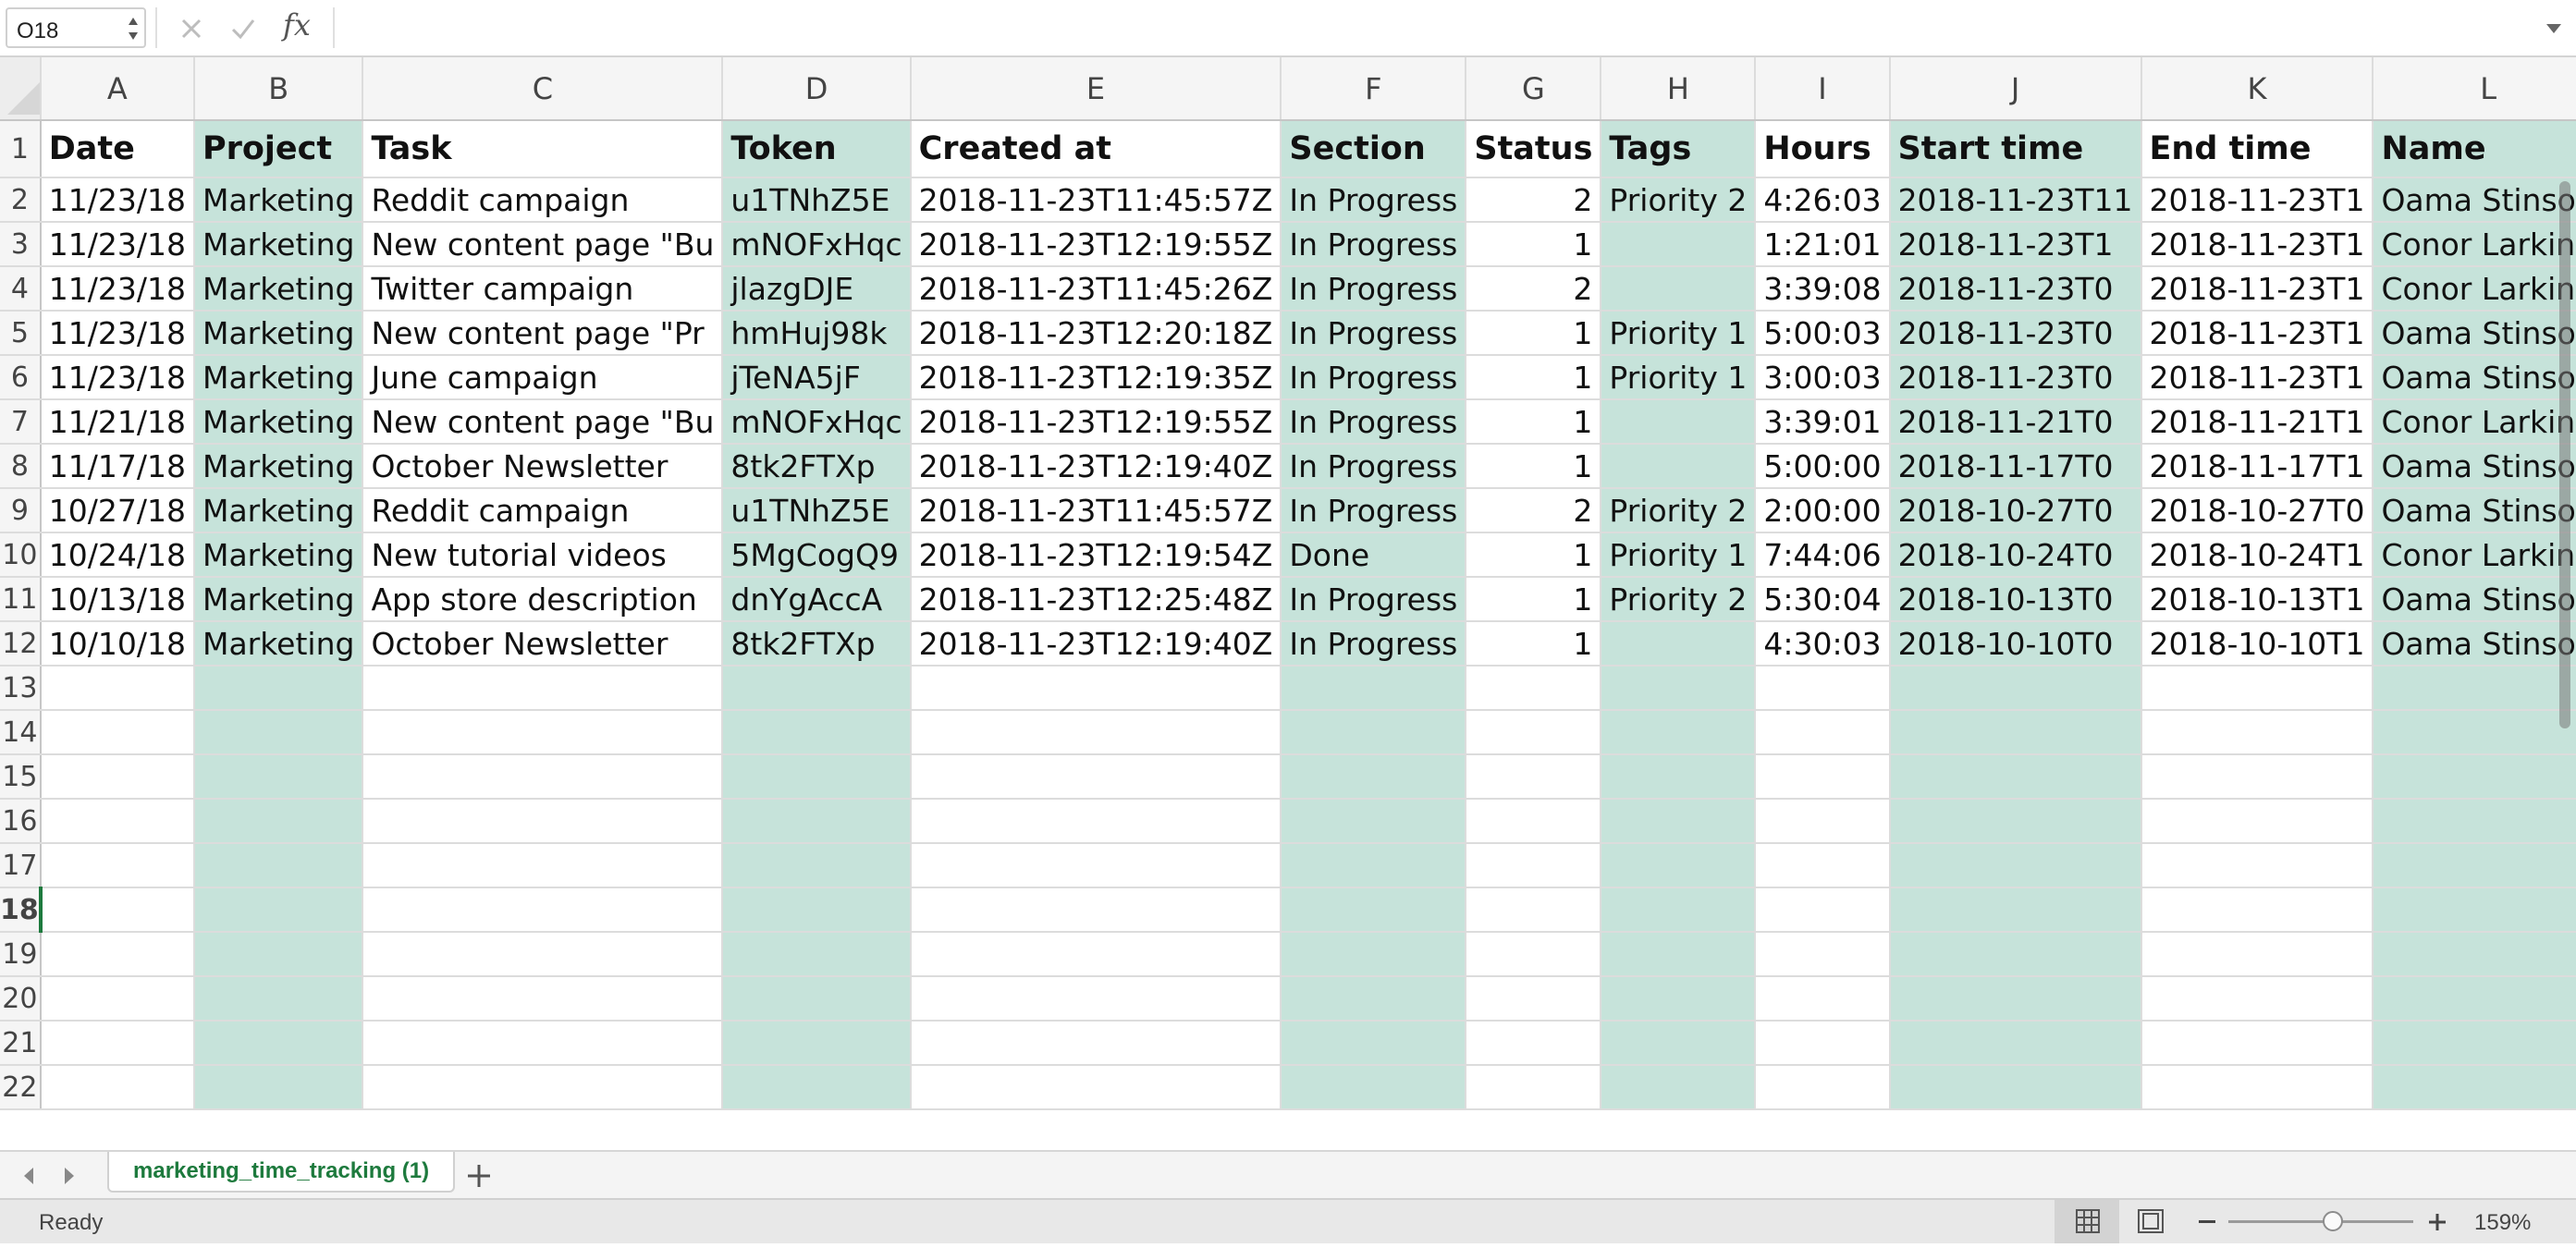 This screenshot has height=1248, width=2576. Describe the element at coordinates (1374, 999) in the screenshot. I see `cell-f20` at that location.